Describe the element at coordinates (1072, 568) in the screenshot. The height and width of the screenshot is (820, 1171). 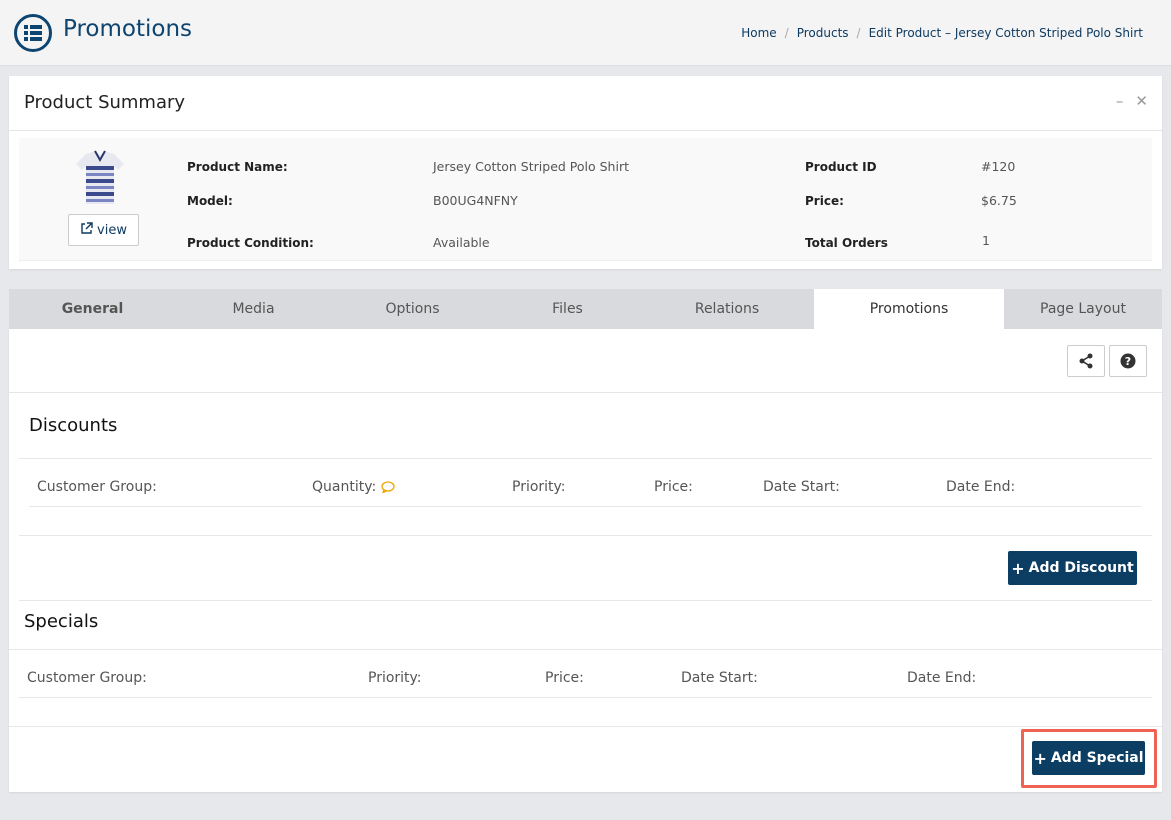
I see `add-discount-button: + Add Discount` at that location.